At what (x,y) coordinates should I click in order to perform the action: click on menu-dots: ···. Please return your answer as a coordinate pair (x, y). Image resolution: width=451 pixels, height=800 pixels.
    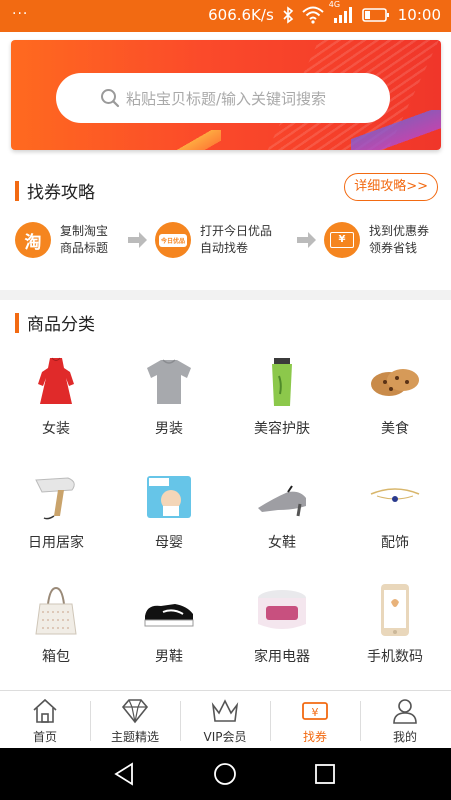
    Looking at the image, I should click on (20, 14).